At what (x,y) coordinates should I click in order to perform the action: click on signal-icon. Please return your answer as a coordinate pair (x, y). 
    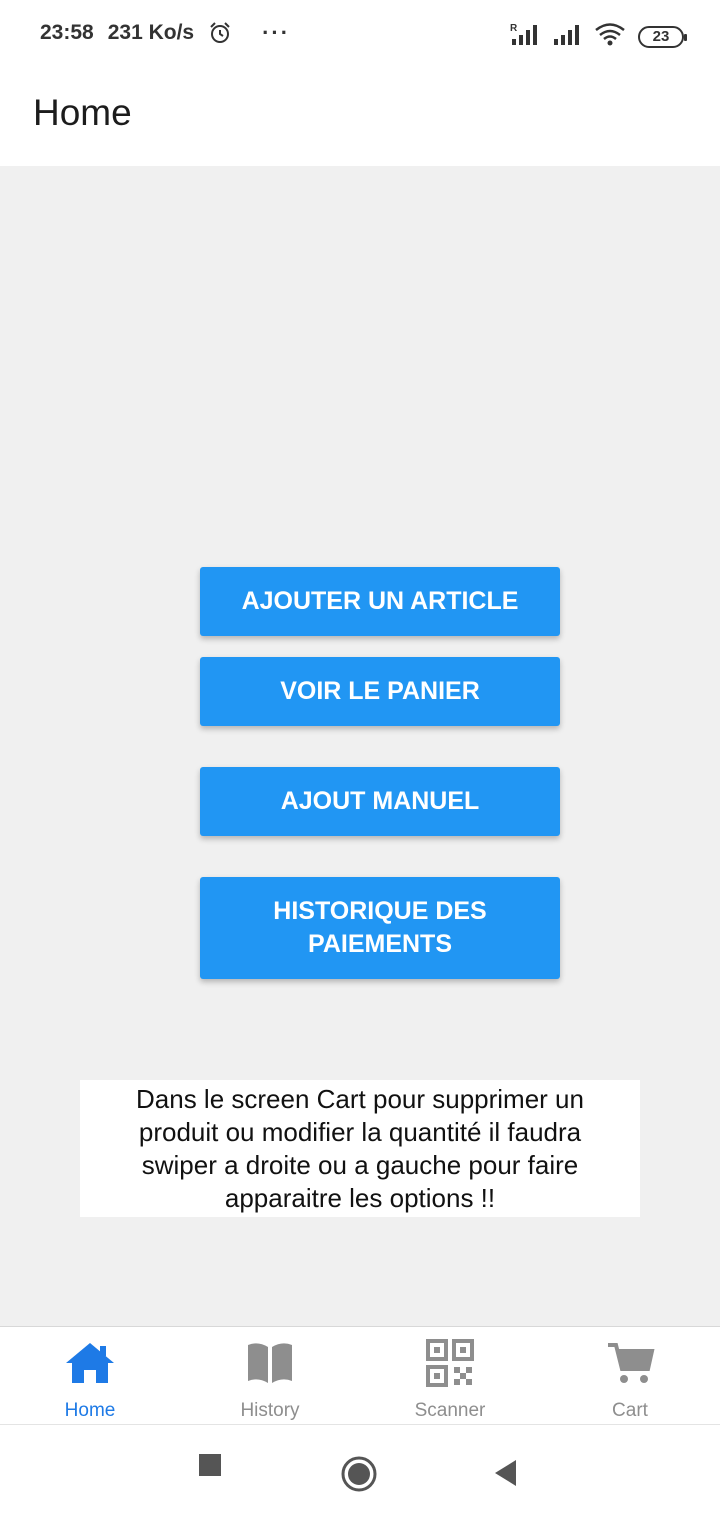
    Looking at the image, I should click on (567, 36).